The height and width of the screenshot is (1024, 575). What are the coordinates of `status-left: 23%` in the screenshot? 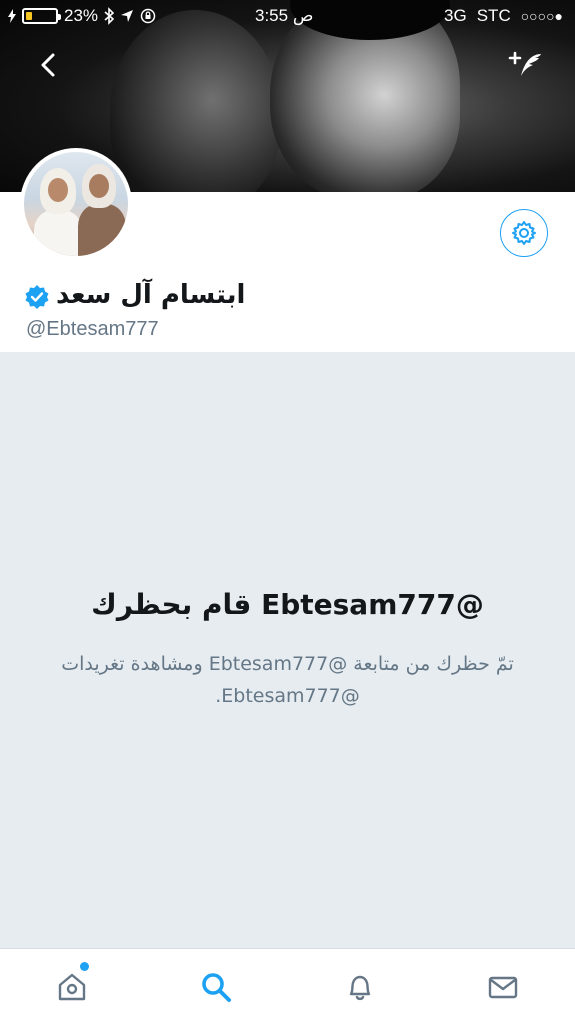 It's located at (82, 16).